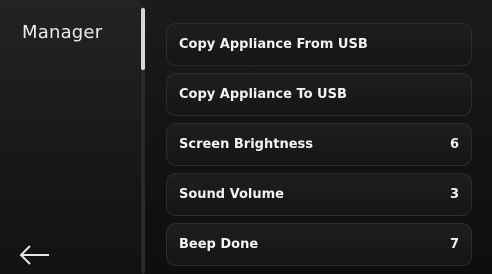 This screenshot has height=274, width=492. Describe the element at coordinates (454, 144) in the screenshot. I see `menu-item-value: 6` at that location.